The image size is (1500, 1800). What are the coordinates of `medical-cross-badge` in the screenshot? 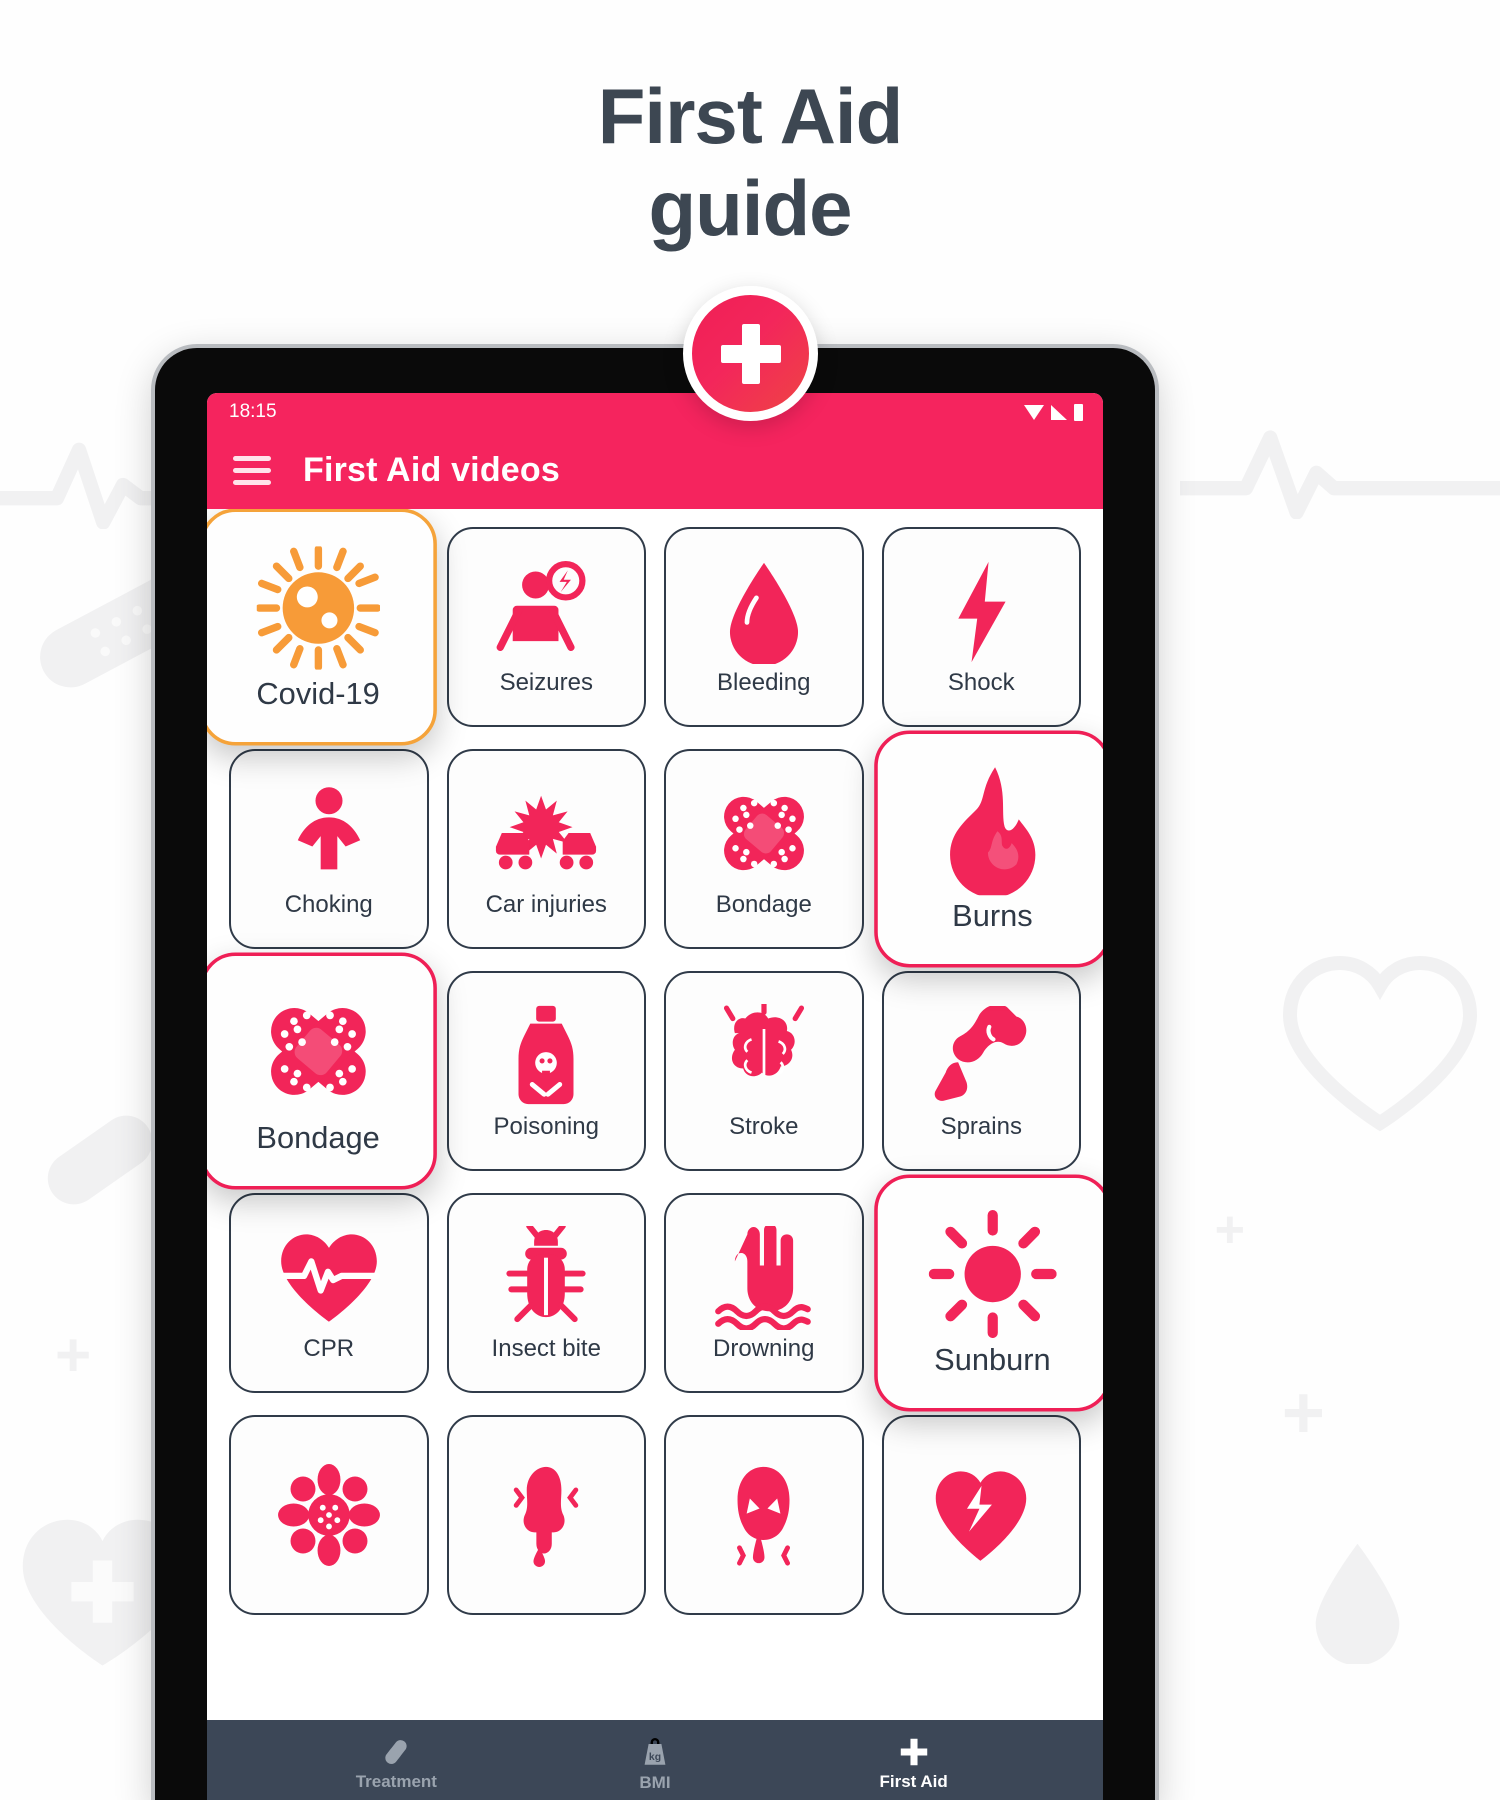 It's located at (750, 353).